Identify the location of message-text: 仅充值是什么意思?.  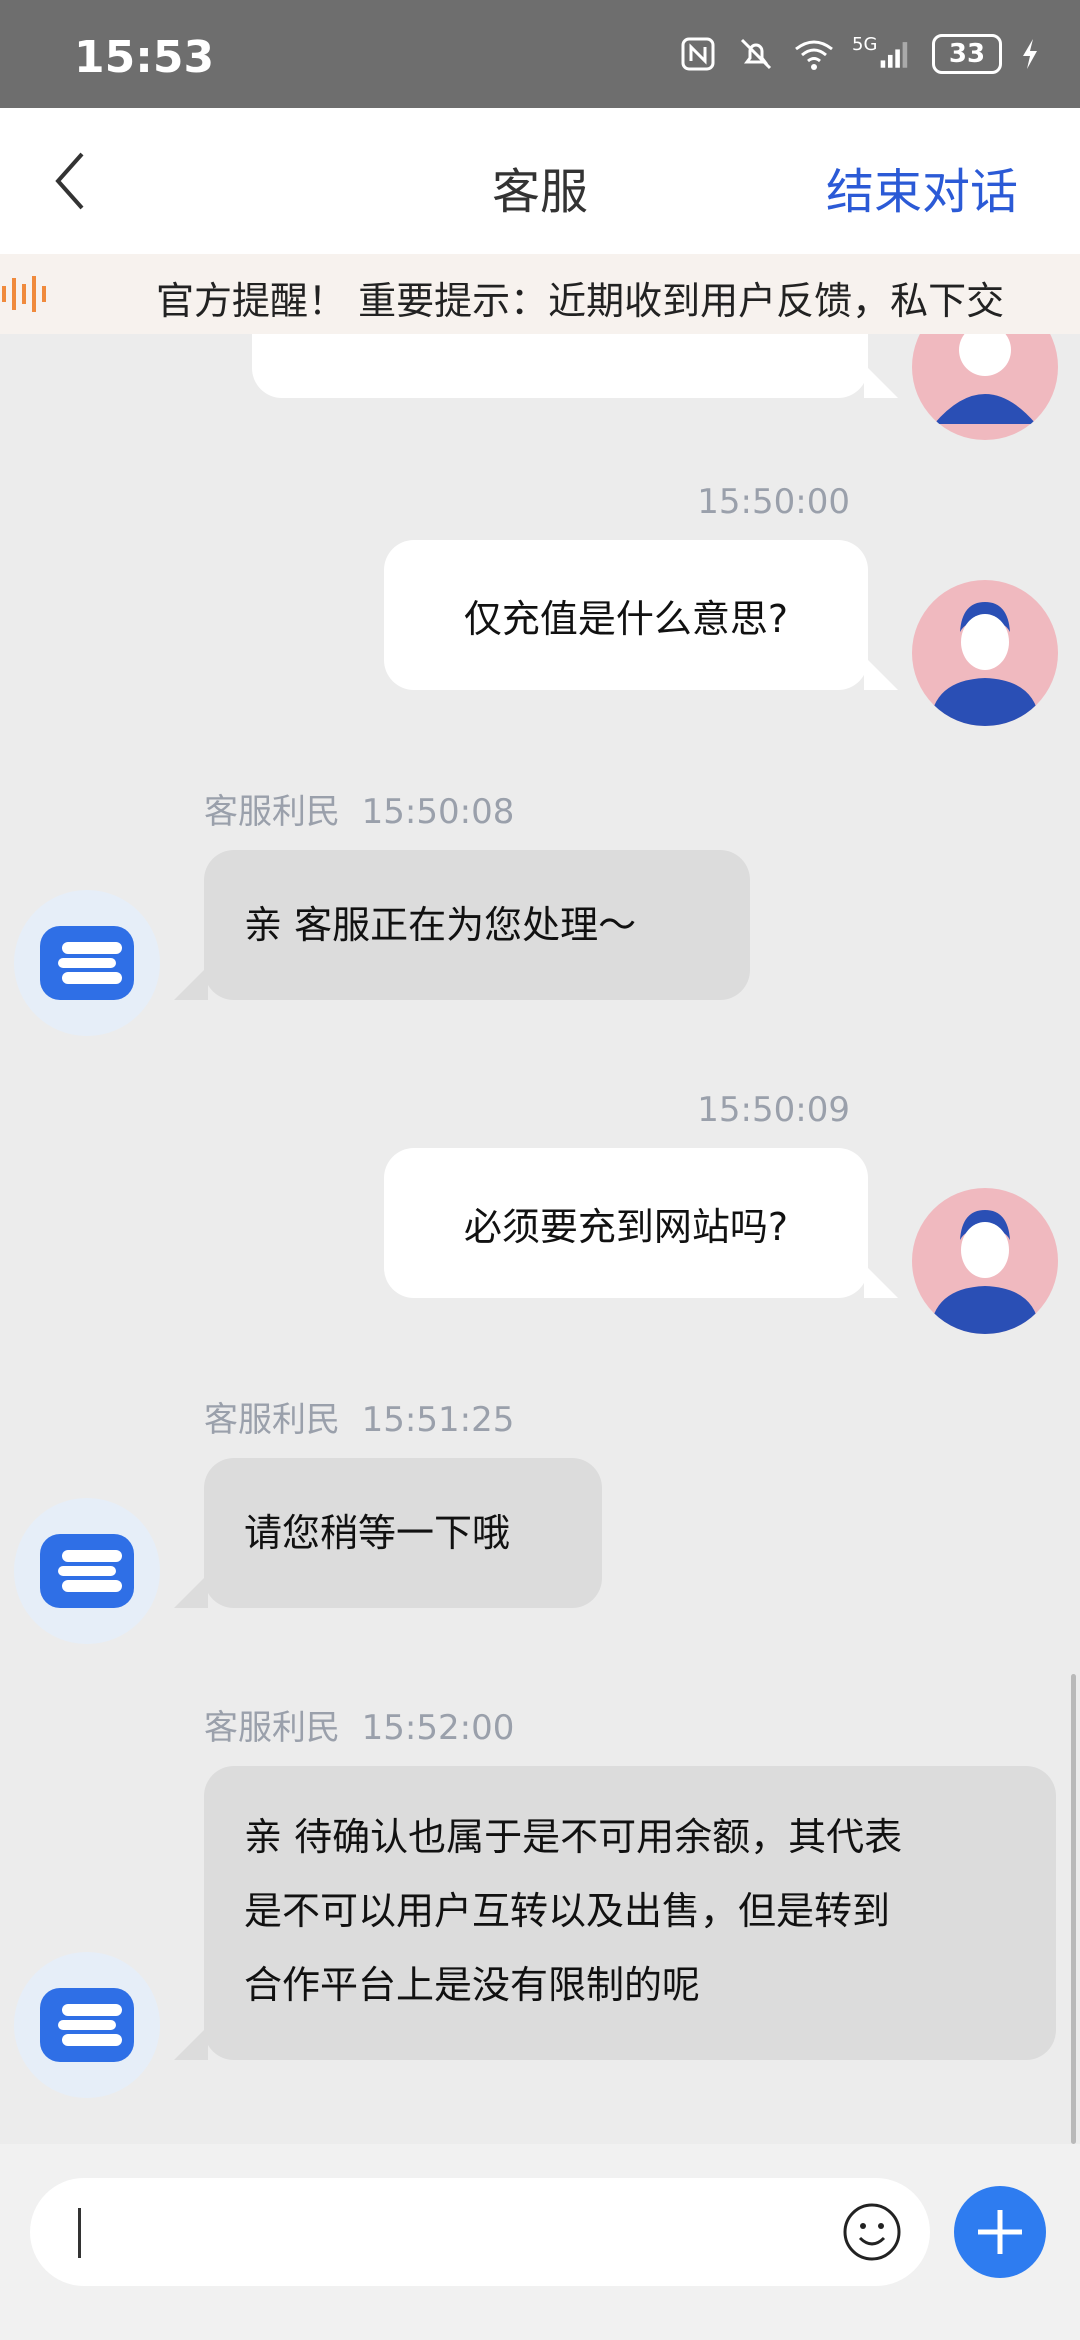
(626, 618).